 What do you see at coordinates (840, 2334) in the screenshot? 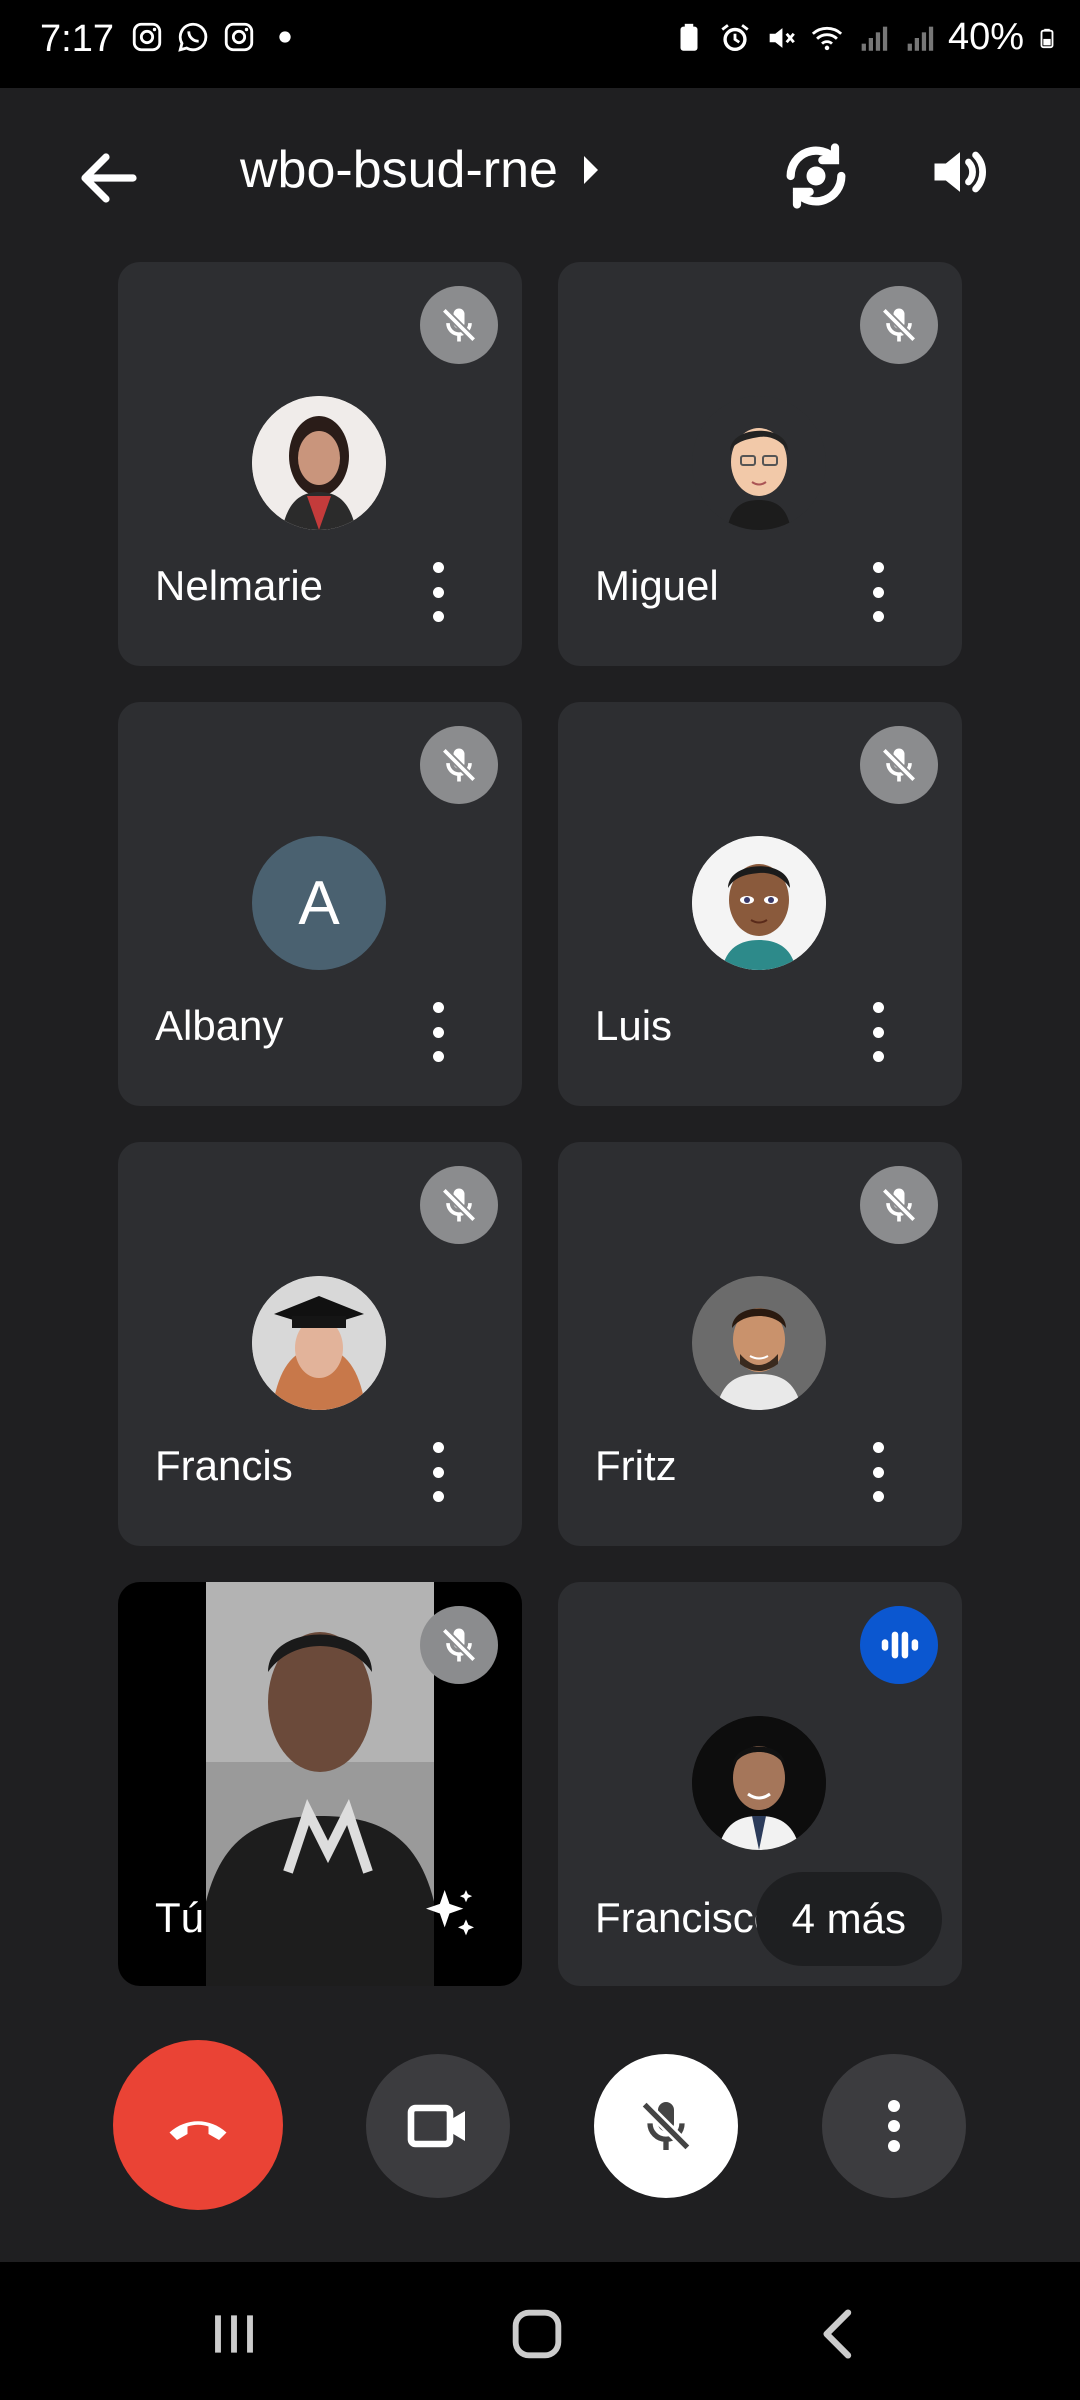
I see `back-nav-icon` at bounding box center [840, 2334].